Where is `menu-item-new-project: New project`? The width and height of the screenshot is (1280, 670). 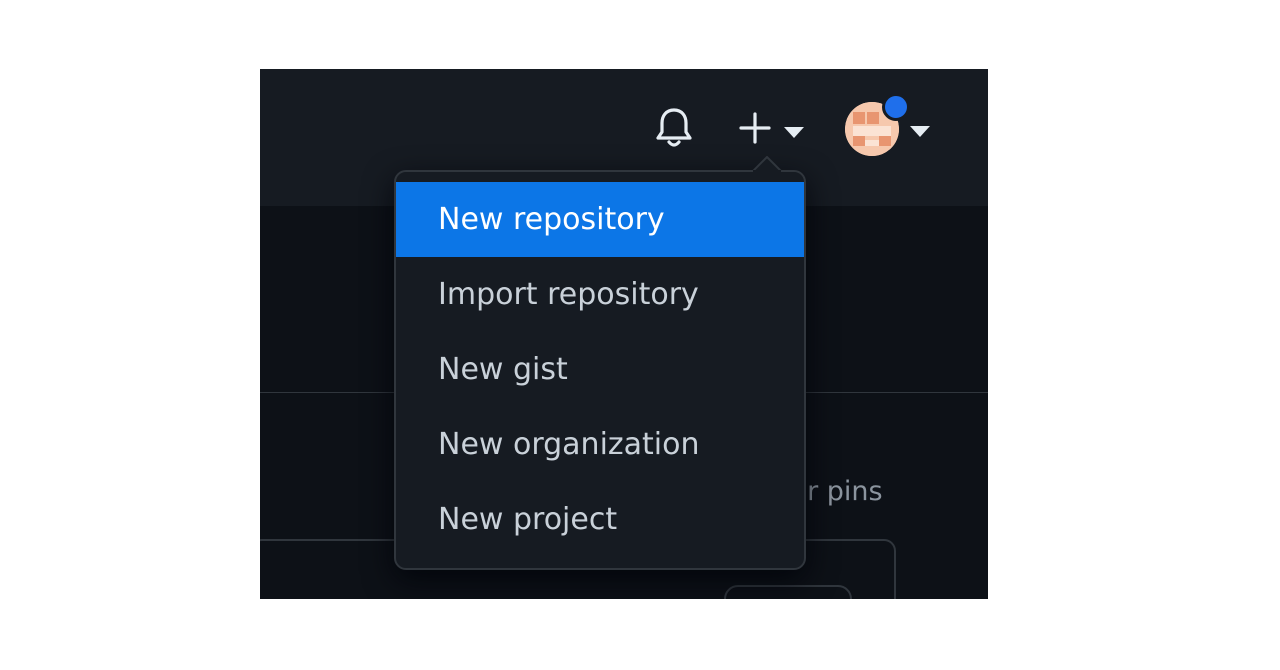
menu-item-new-project: New project is located at coordinates (600, 519).